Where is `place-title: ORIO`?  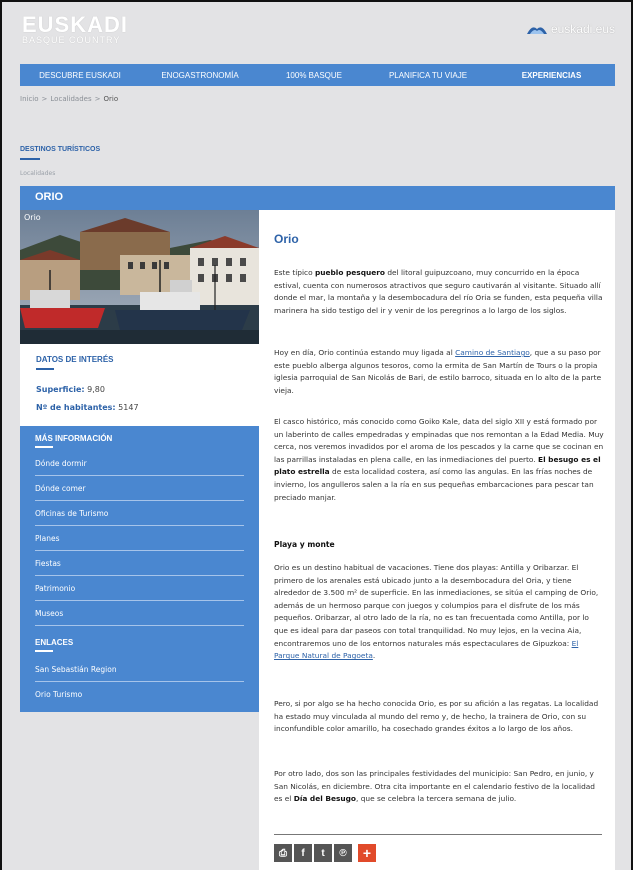
place-title: ORIO is located at coordinates (49, 197).